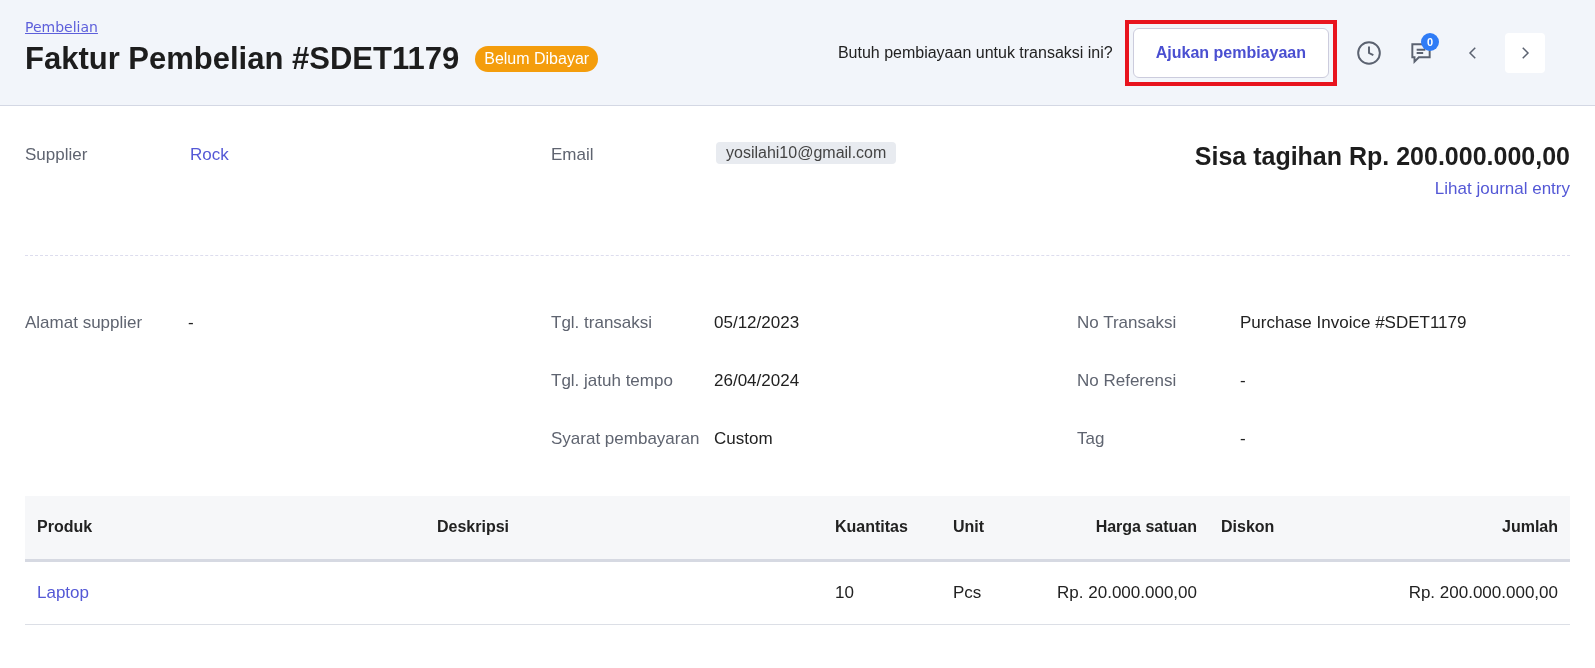 The width and height of the screenshot is (1595, 668). What do you see at coordinates (370, 155) in the screenshot?
I see `supplier-link: Rock` at bounding box center [370, 155].